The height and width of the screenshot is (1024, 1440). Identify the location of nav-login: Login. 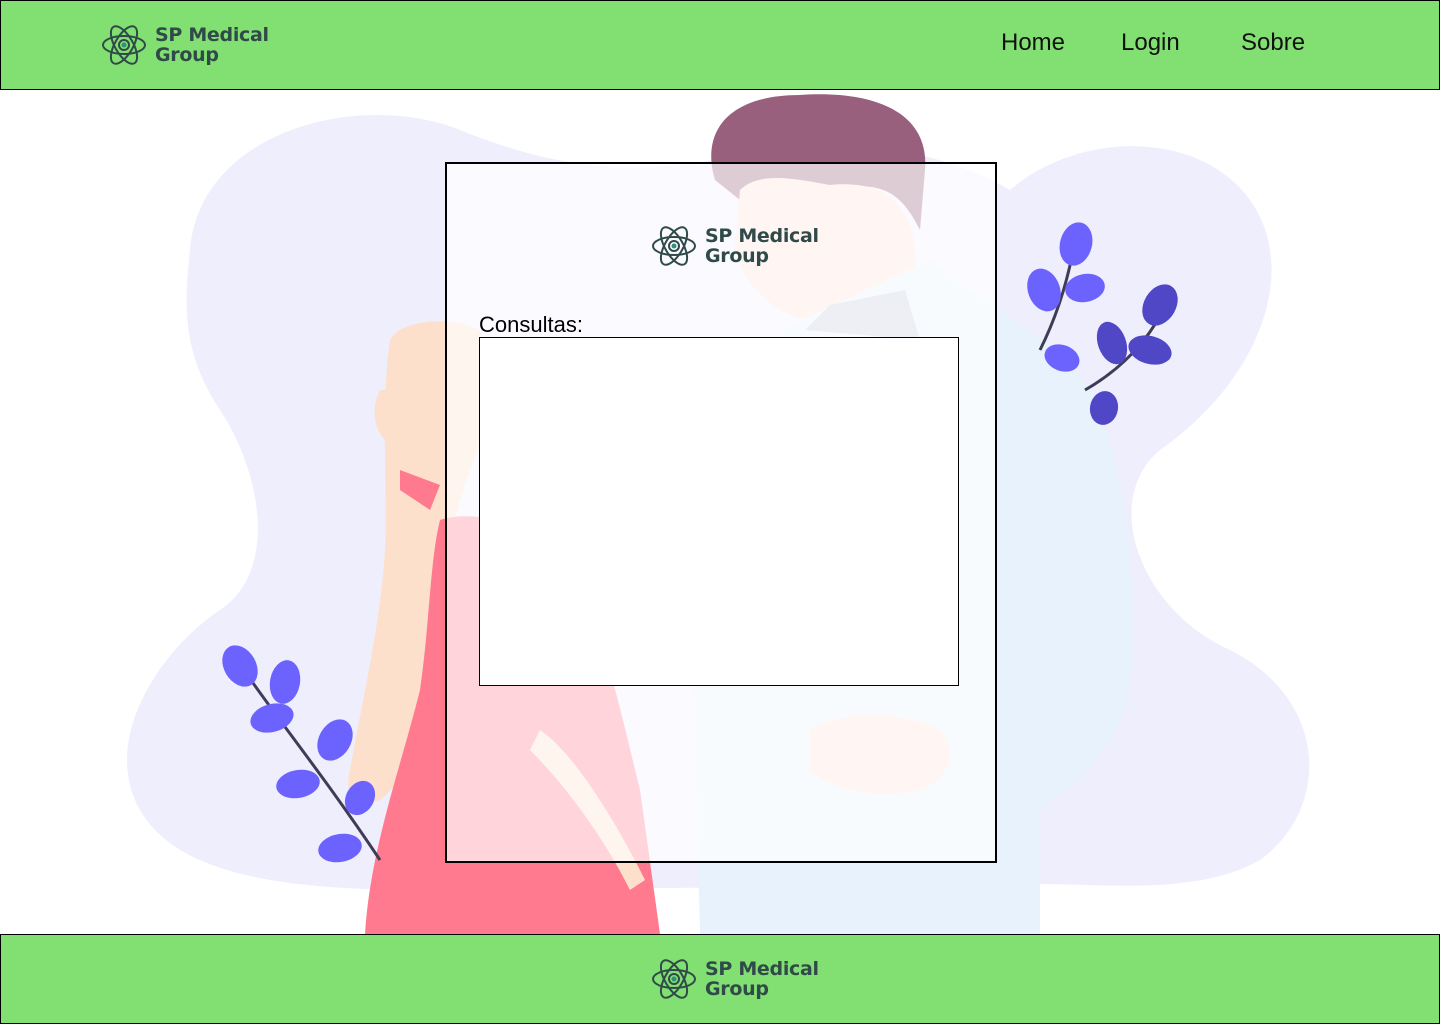
(1150, 43).